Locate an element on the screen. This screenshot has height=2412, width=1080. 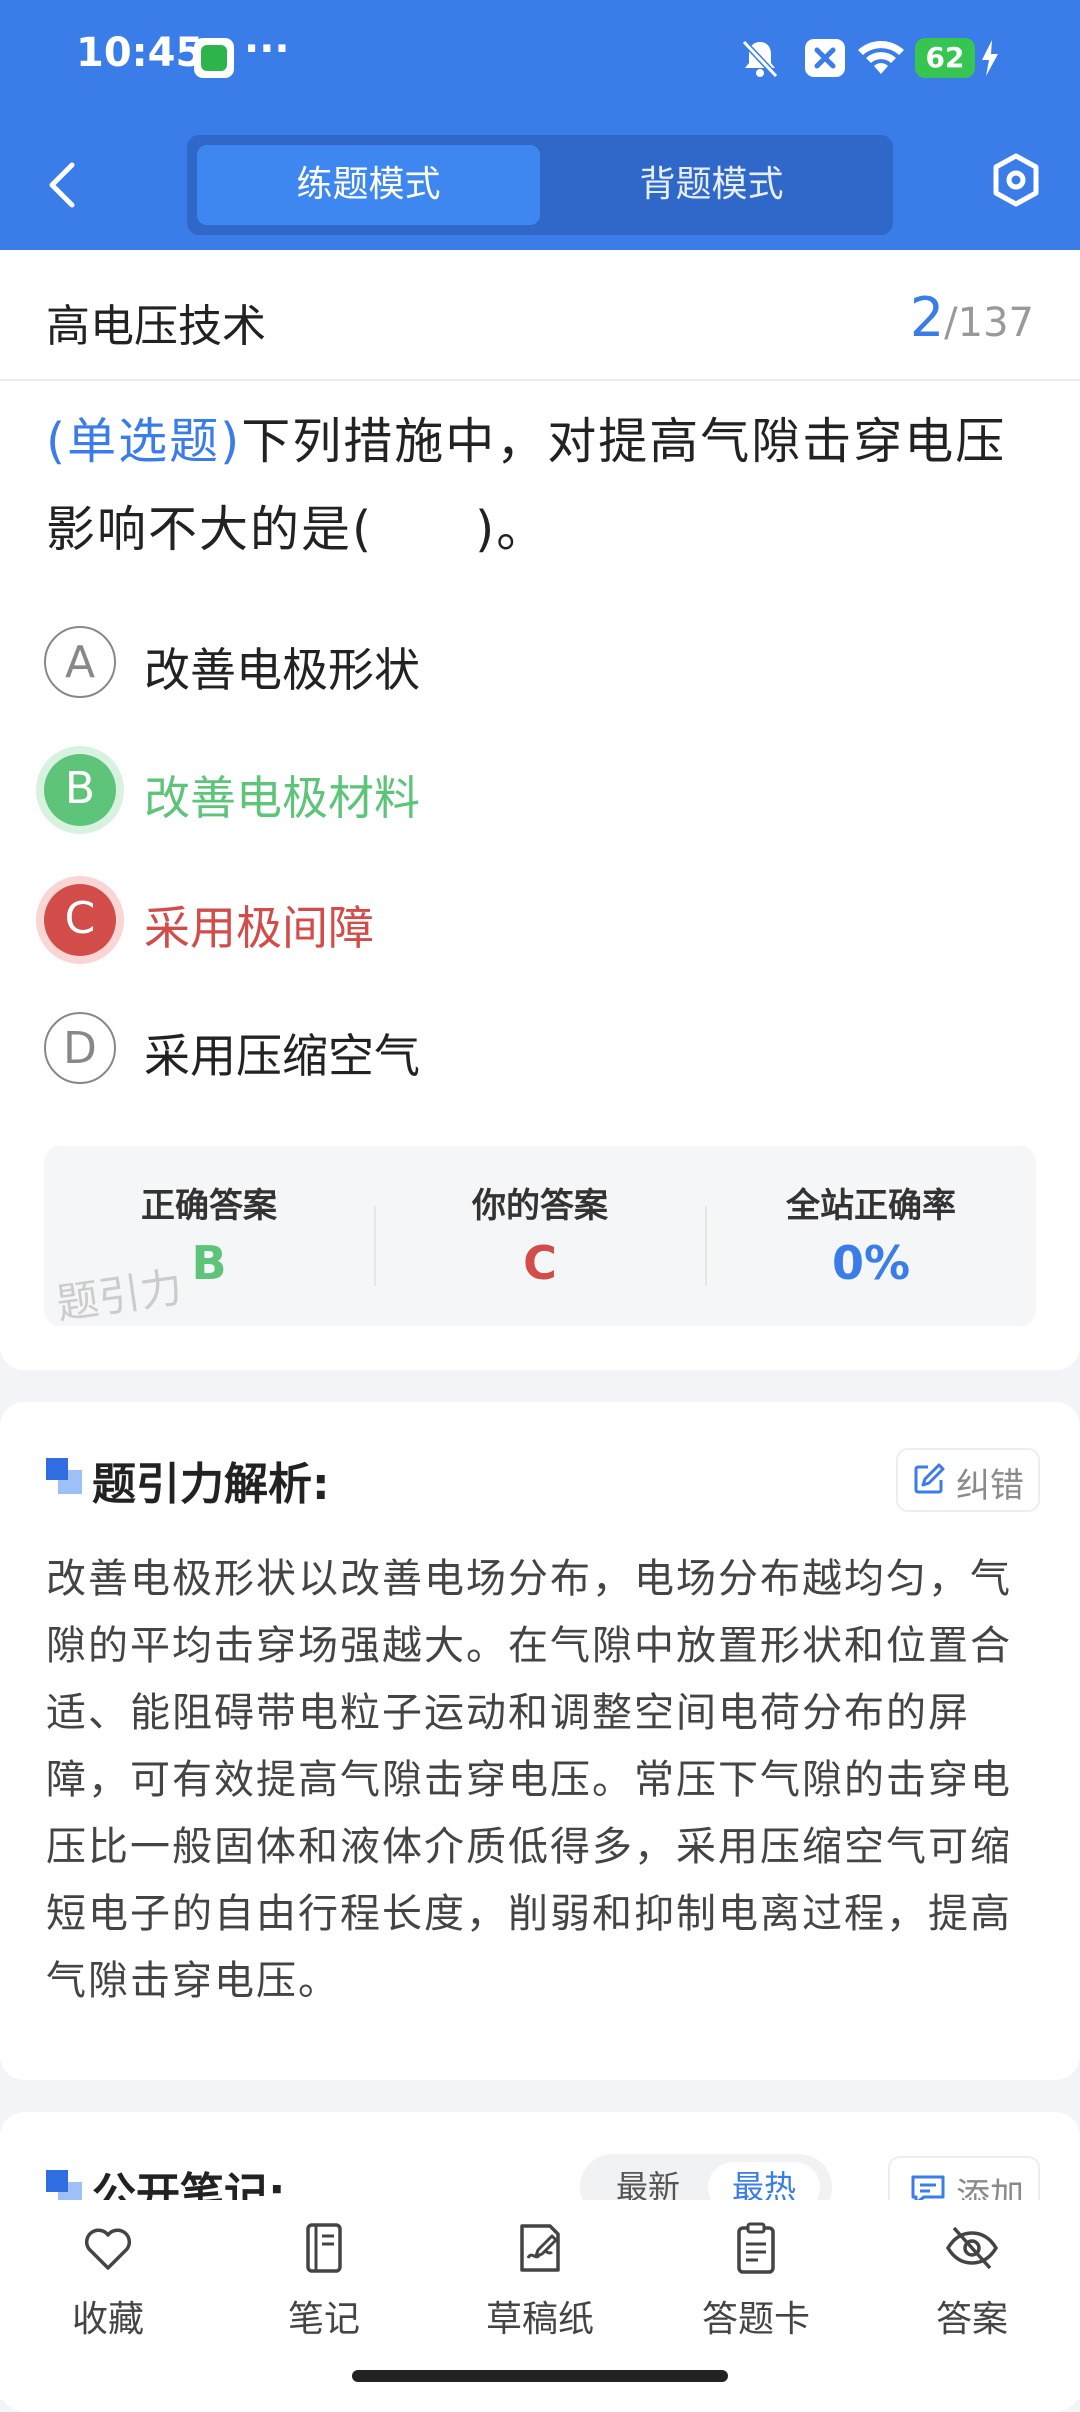
option-text: 改善电极形状 is located at coordinates (282, 670).